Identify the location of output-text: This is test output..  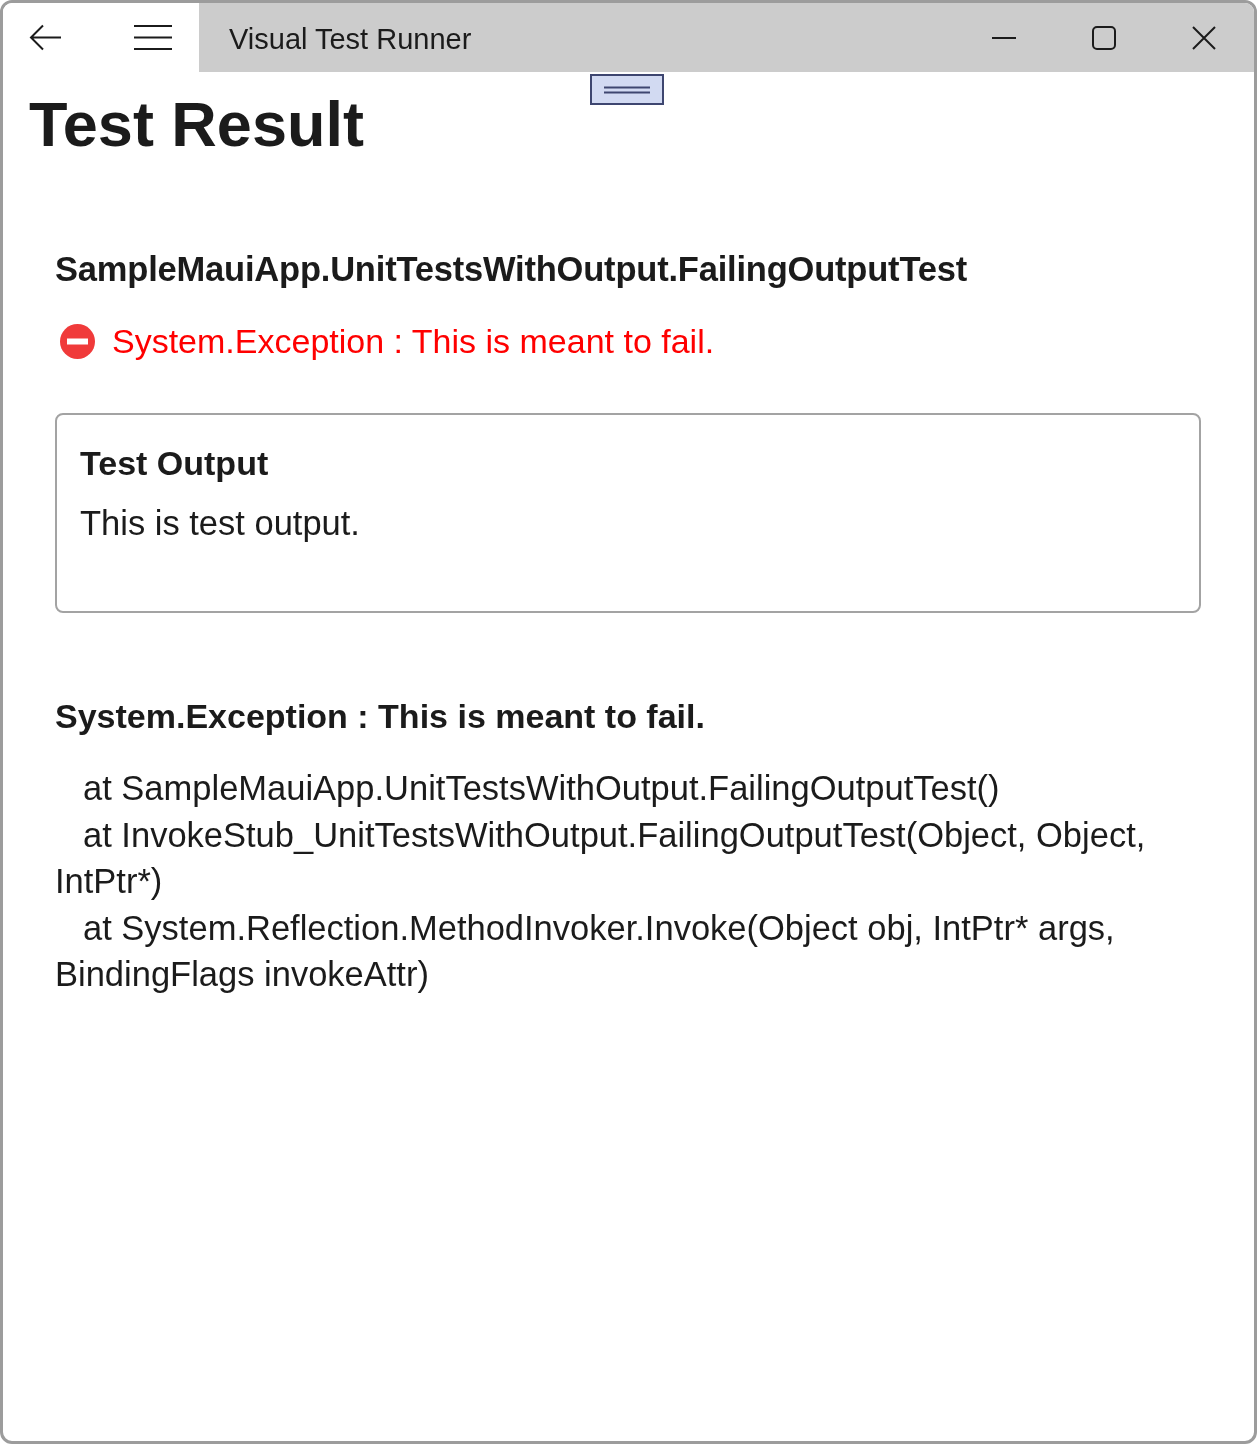
(220, 523).